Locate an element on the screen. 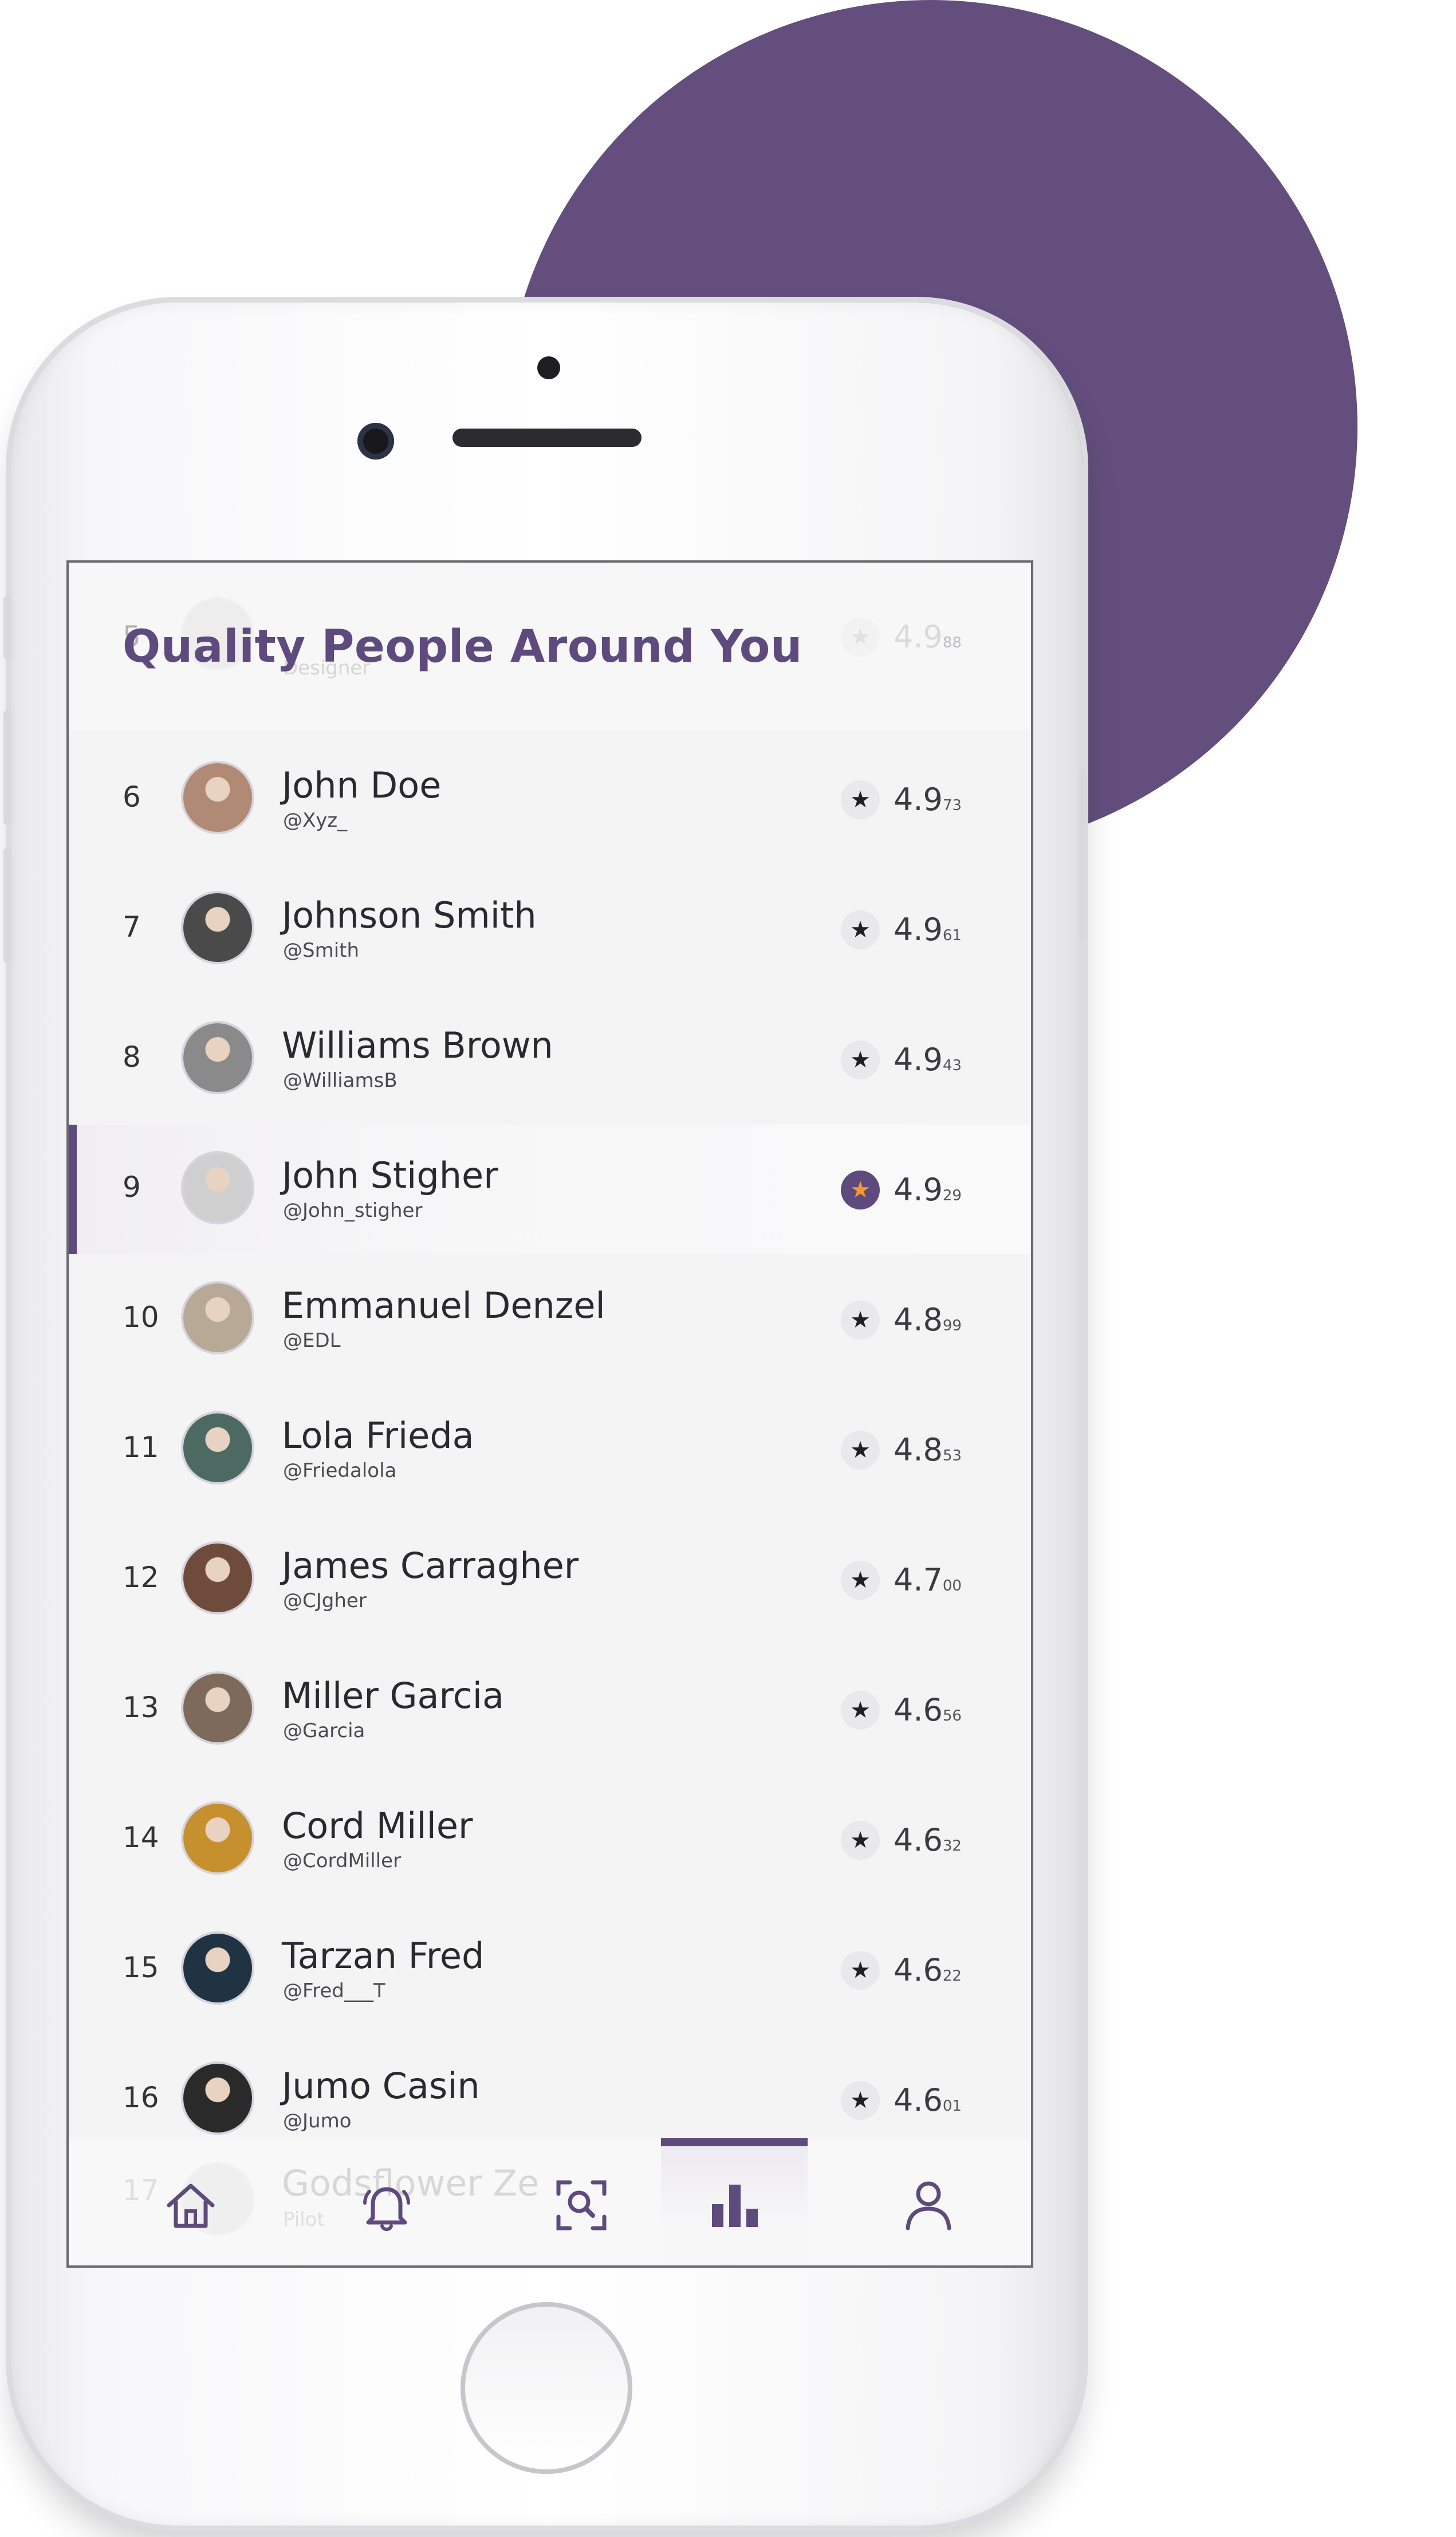  user-name: Cord Miller is located at coordinates (377, 1826).